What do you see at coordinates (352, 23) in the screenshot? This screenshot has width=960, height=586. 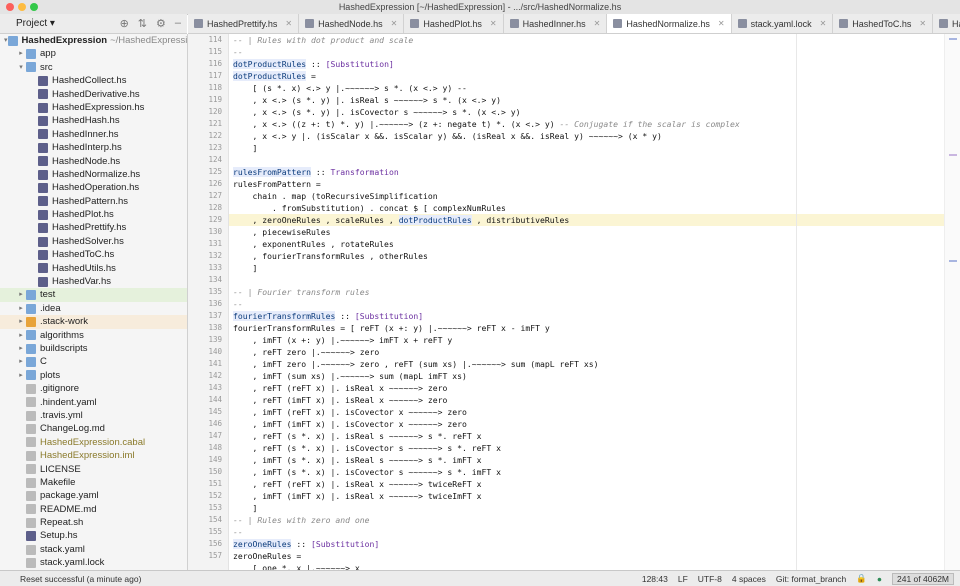 I see `editor-tab: HashedNode.hs ✕` at bounding box center [352, 23].